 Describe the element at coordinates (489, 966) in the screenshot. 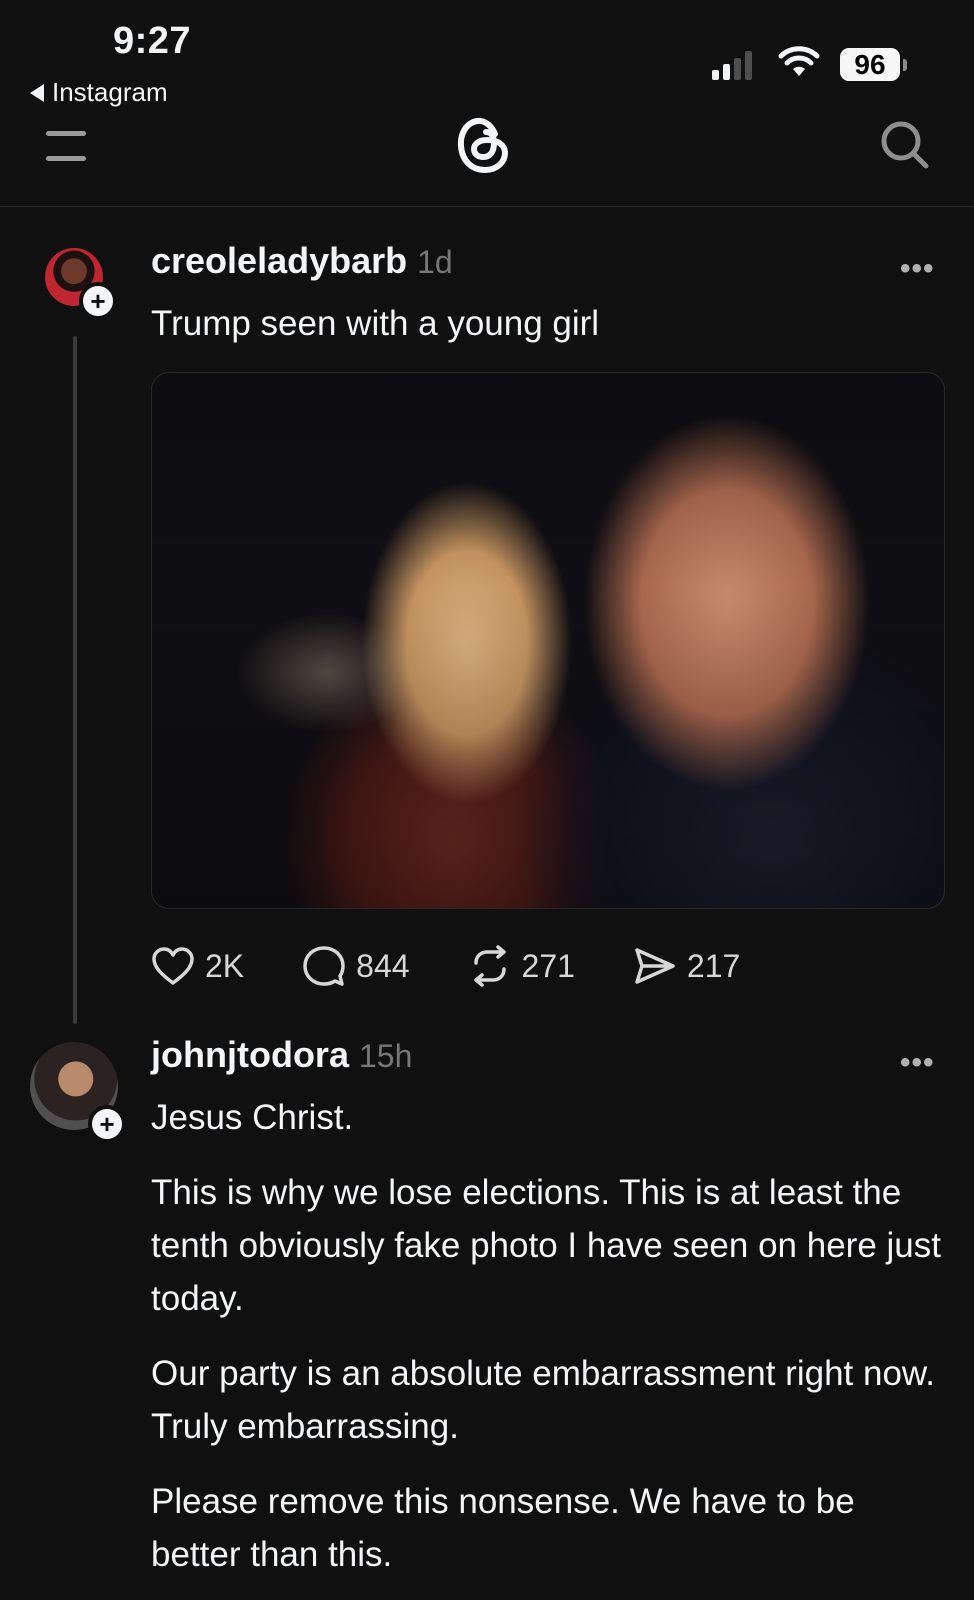

I see `repost-icon` at that location.